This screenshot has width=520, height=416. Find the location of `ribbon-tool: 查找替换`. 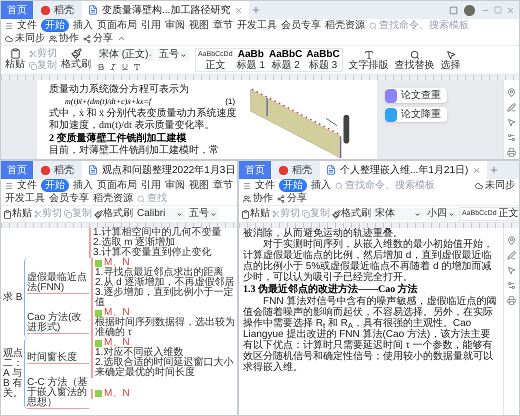

ribbon-tool: 查找替换 is located at coordinates (414, 60).